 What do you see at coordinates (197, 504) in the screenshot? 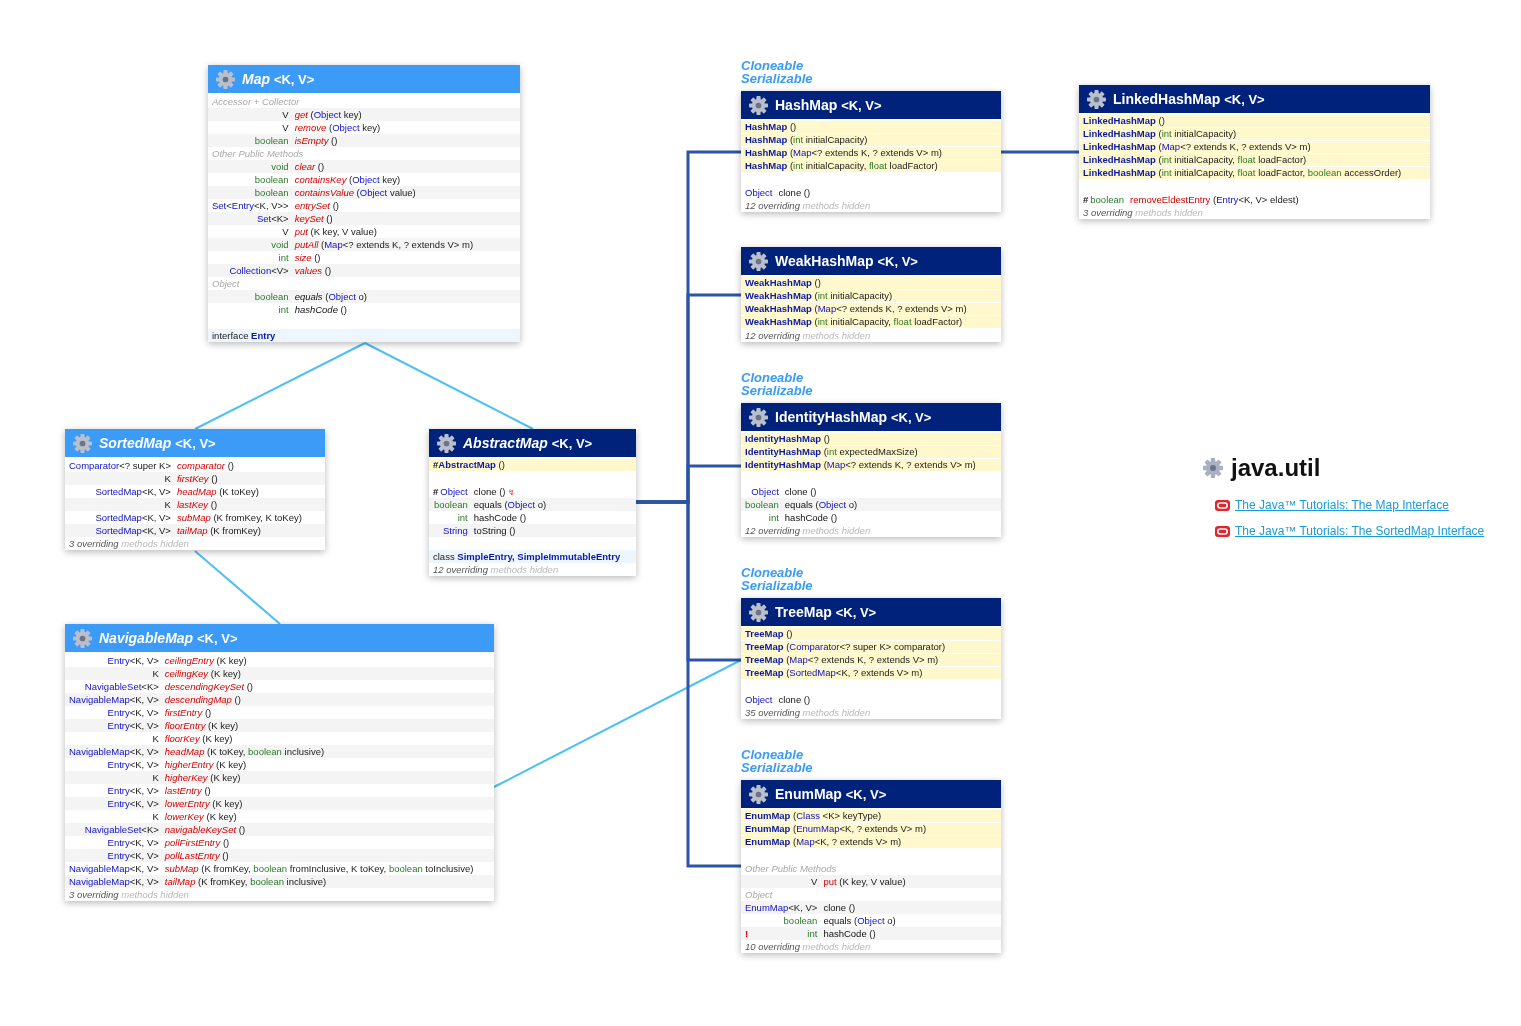
I see `method-signature: lastKey ()` at bounding box center [197, 504].